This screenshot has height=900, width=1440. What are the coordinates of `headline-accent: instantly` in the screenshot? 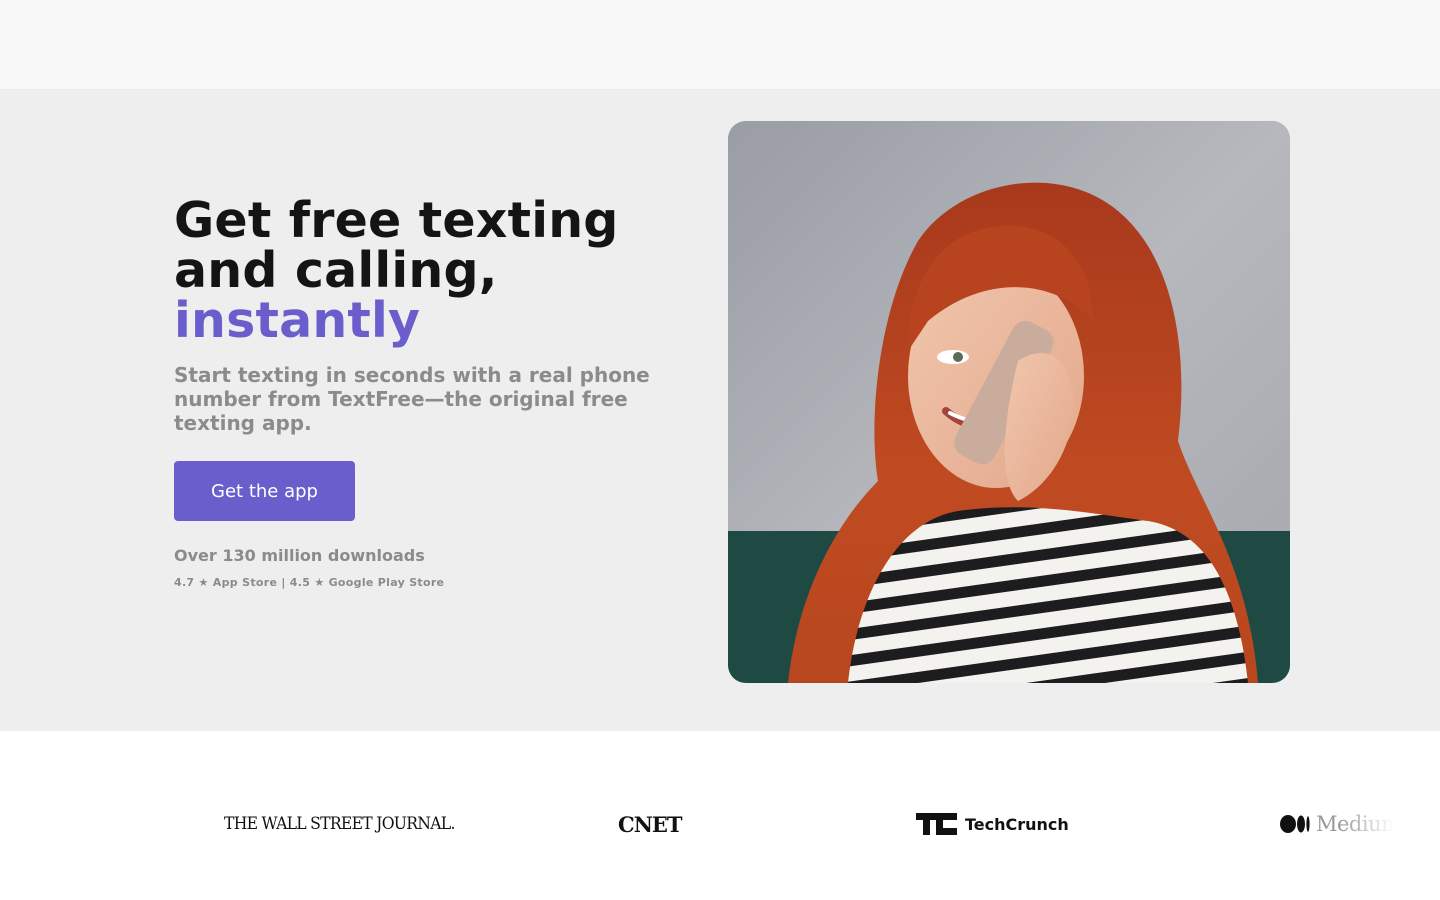 It's located at (297, 320).